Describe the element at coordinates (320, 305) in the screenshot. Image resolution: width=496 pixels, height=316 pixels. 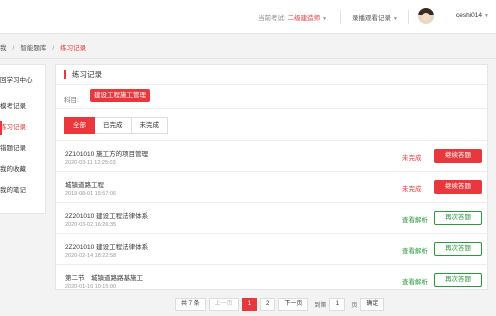
I see `goto-label: 到第` at that location.